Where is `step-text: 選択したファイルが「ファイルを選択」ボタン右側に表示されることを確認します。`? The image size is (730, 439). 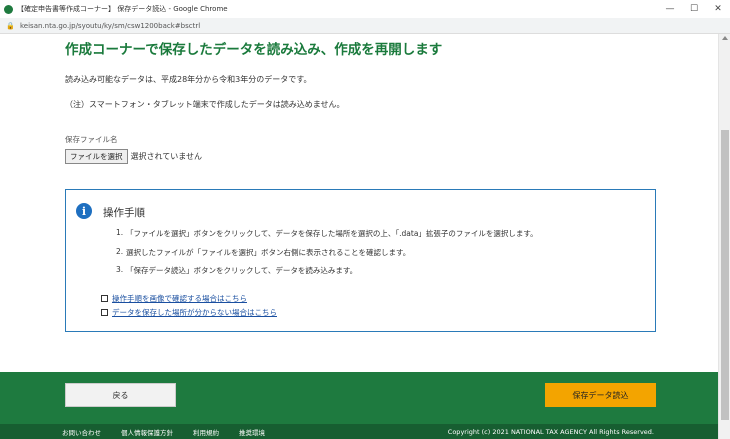 step-text: 選択したファイルが「ファイルを選択」ボタン右側に表示されることを確認します。 is located at coordinates (268, 252).